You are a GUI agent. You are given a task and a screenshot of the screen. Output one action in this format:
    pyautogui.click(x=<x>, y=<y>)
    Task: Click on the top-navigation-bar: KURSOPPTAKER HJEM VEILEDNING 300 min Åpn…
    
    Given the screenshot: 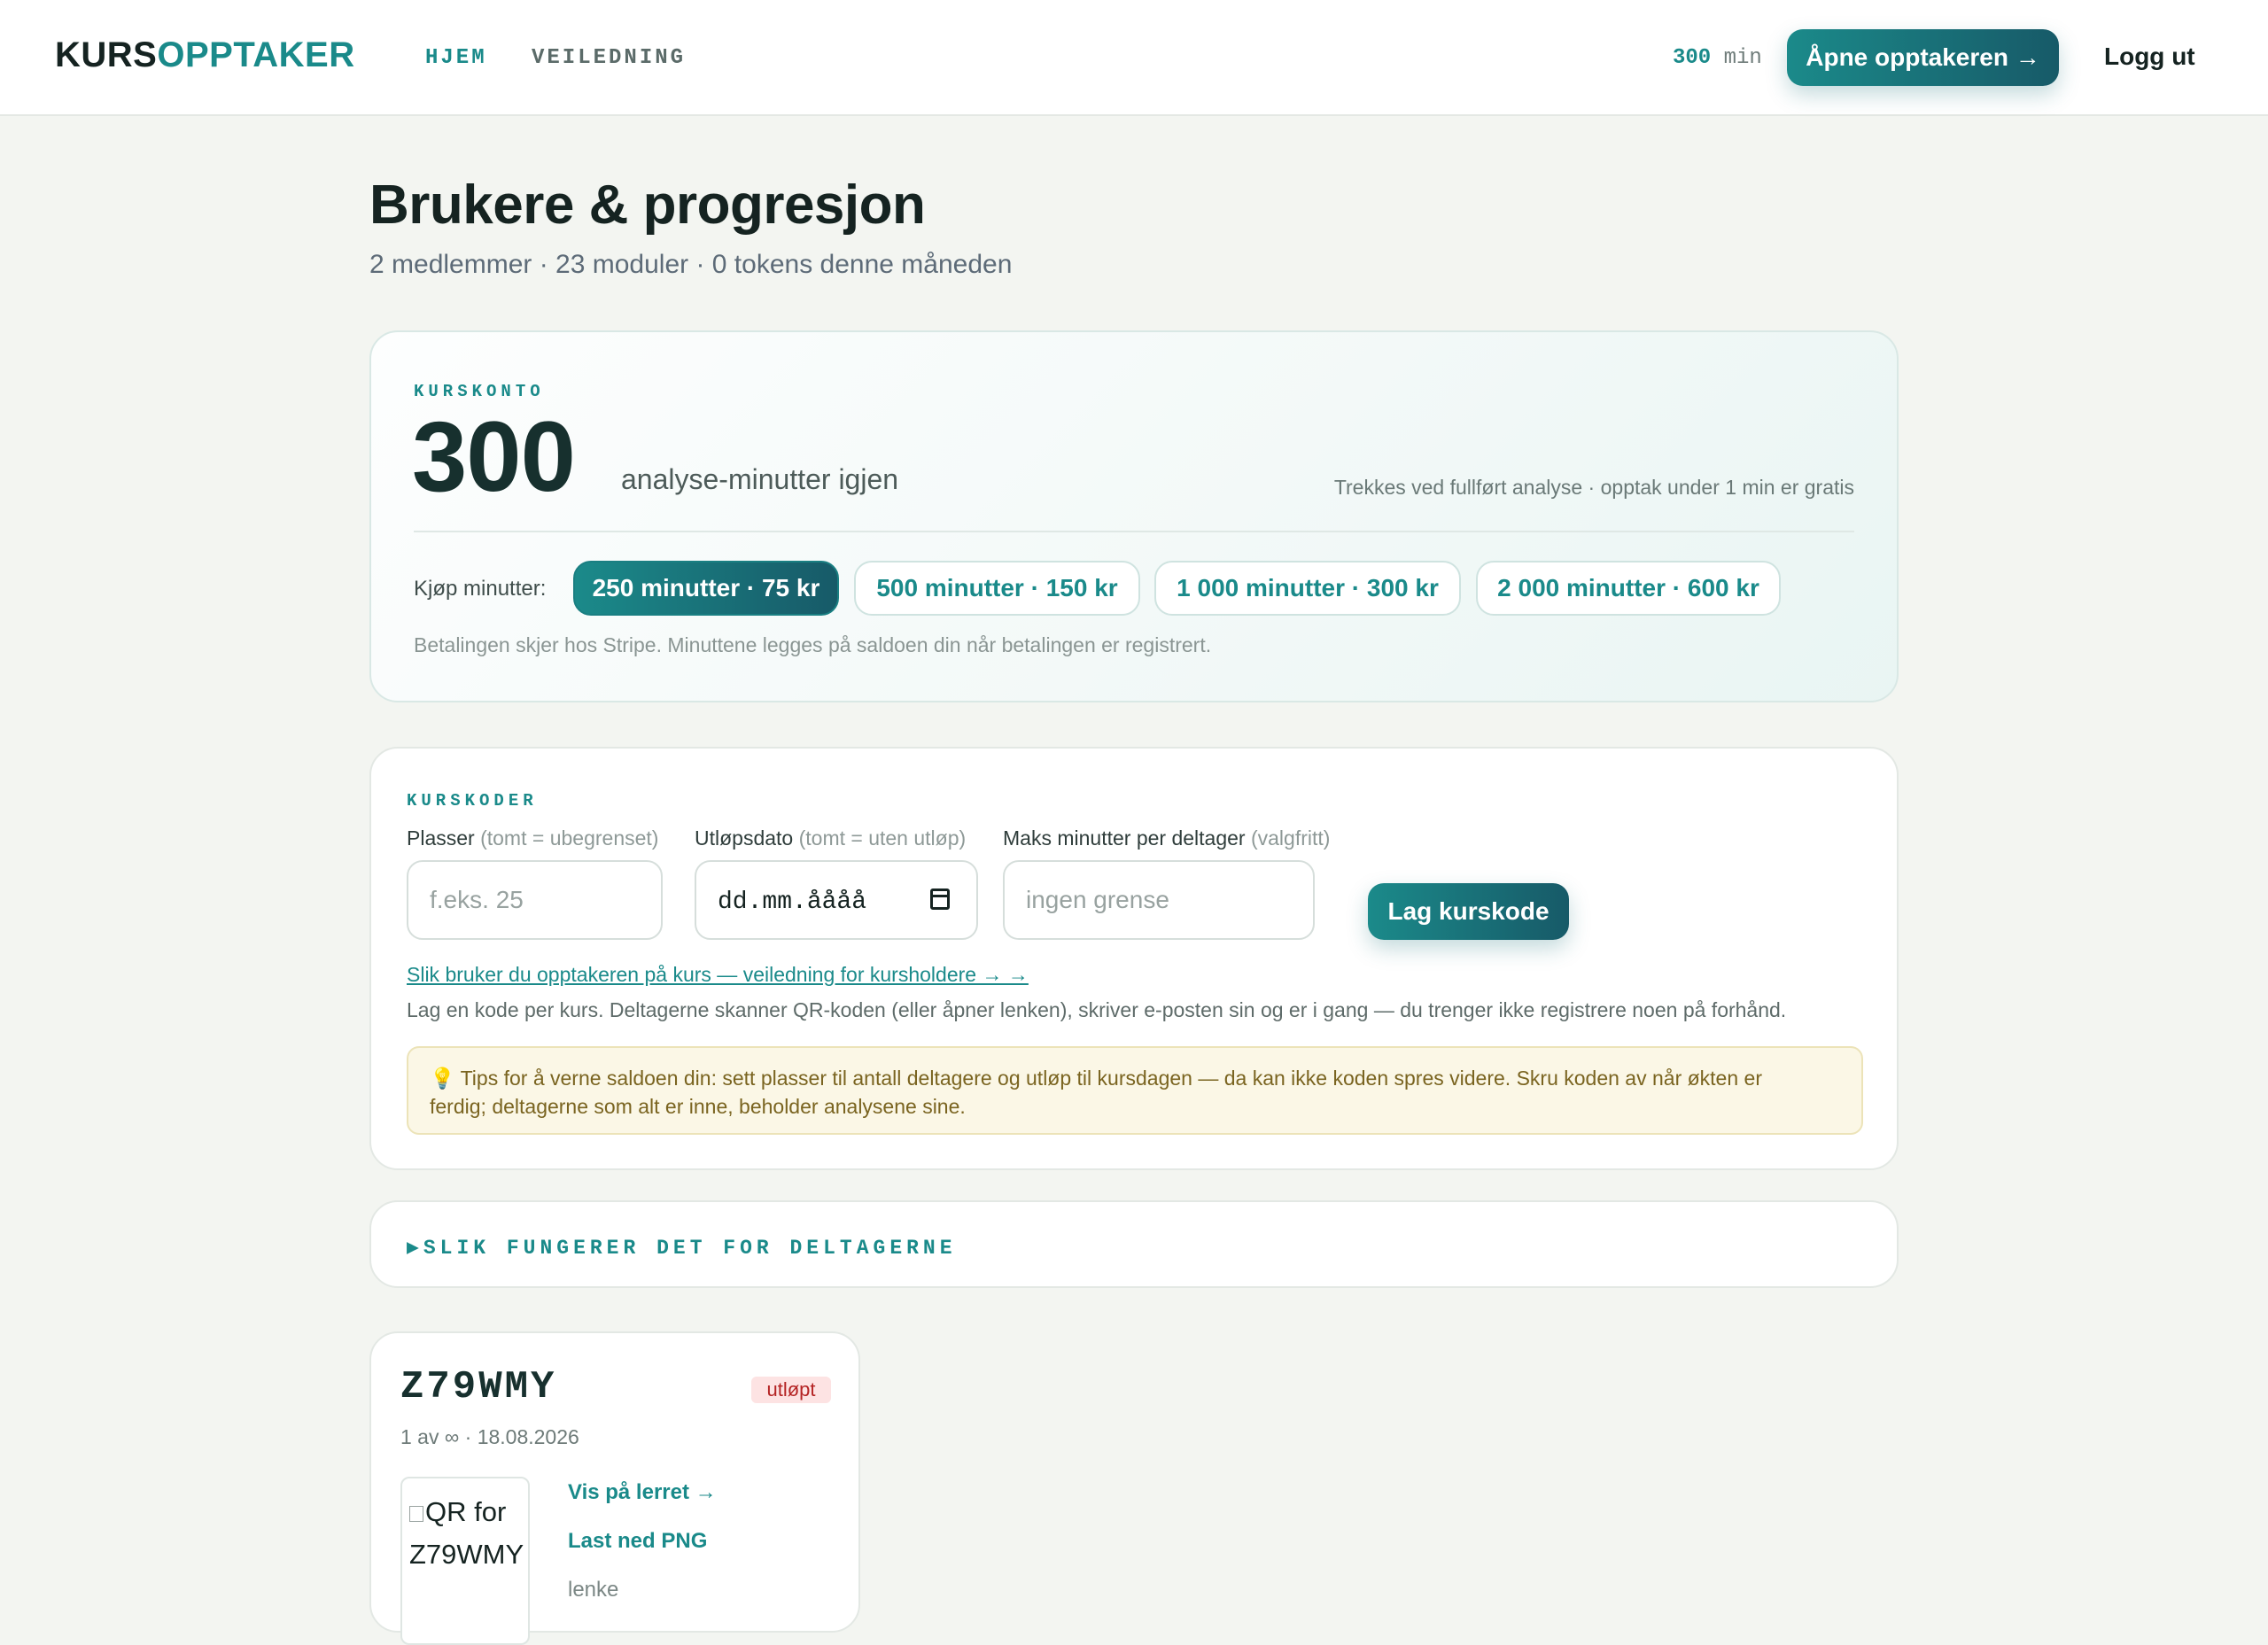 What is the action you would take?
    pyautogui.click(x=1134, y=58)
    